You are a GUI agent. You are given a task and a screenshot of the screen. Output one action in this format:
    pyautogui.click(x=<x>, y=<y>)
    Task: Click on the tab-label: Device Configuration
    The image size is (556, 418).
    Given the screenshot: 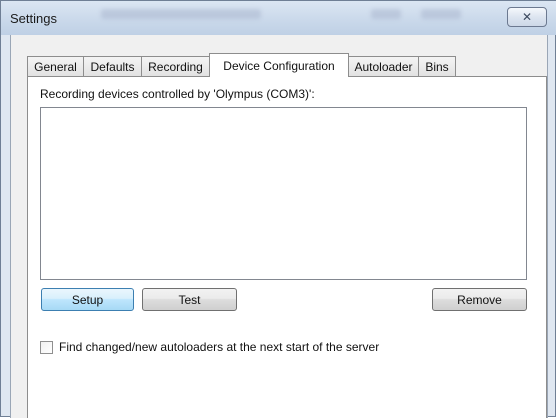 What is the action you would take?
    pyautogui.click(x=279, y=65)
    